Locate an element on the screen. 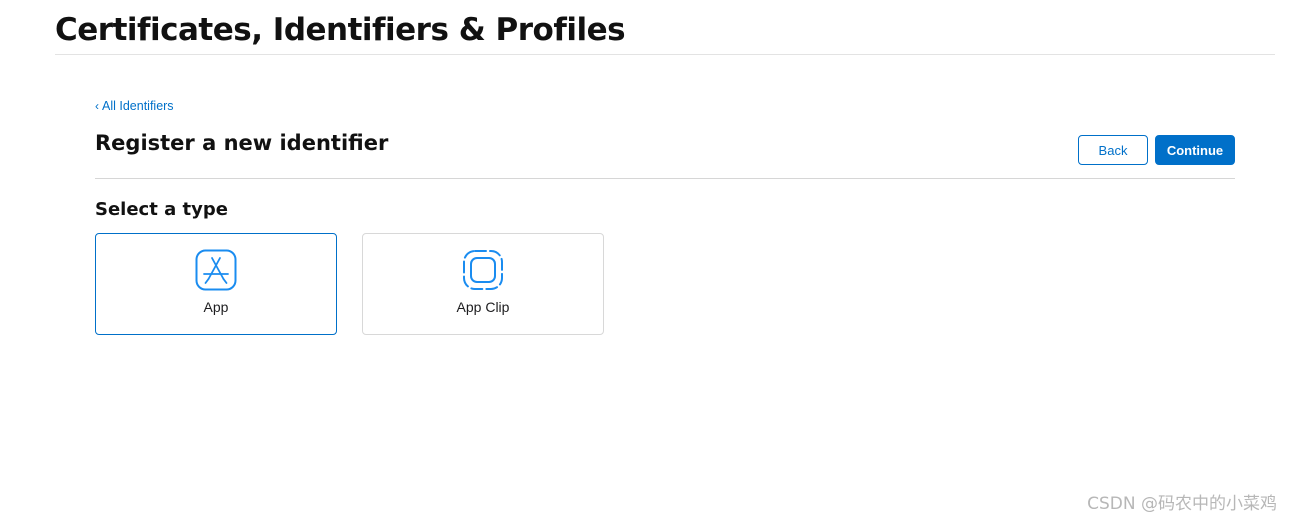  select-type-heading: Select a type is located at coordinates (161, 209).